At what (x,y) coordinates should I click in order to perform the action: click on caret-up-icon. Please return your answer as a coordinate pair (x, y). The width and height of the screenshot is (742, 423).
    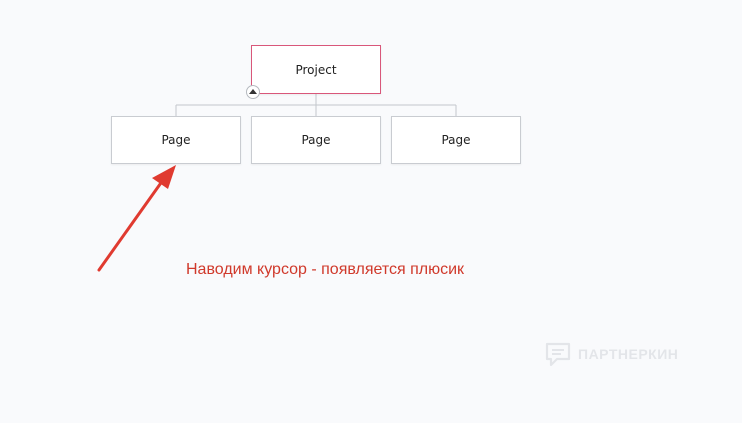
    Looking at the image, I should click on (253, 91).